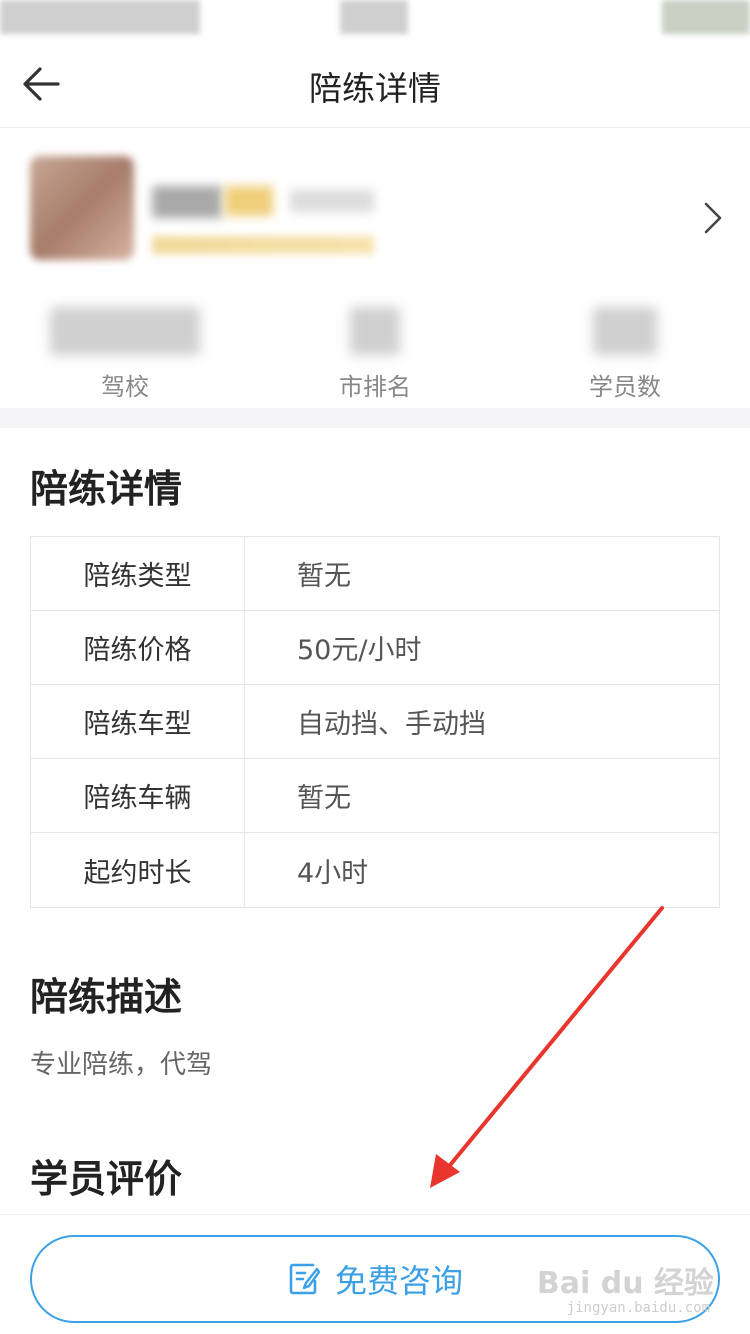 This screenshot has height=1334, width=750. I want to click on coach-badge-blurred, so click(249, 201).